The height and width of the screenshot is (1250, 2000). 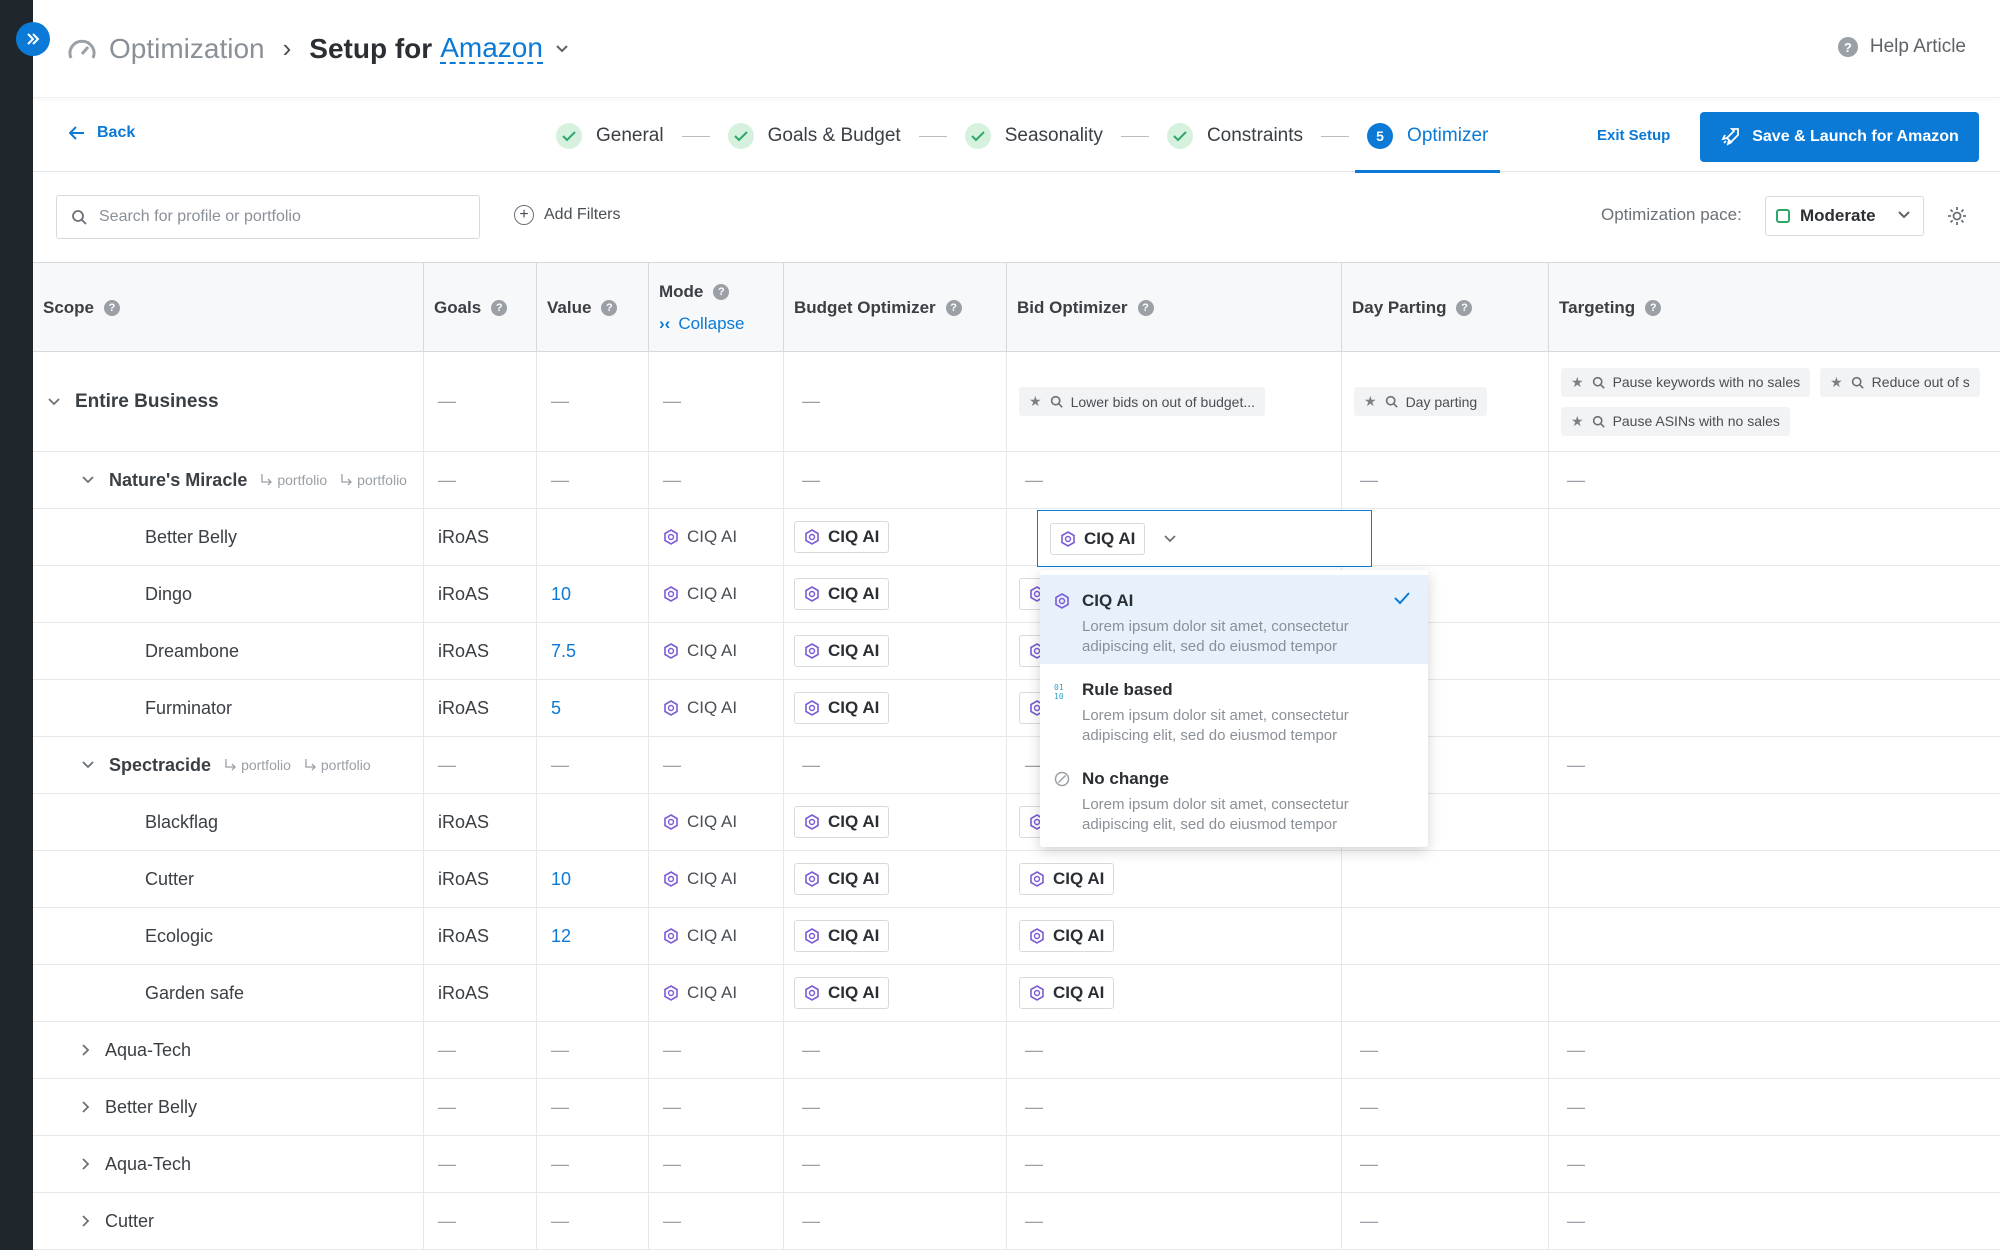 I want to click on row-name: Ecologic, so click(x=179, y=935).